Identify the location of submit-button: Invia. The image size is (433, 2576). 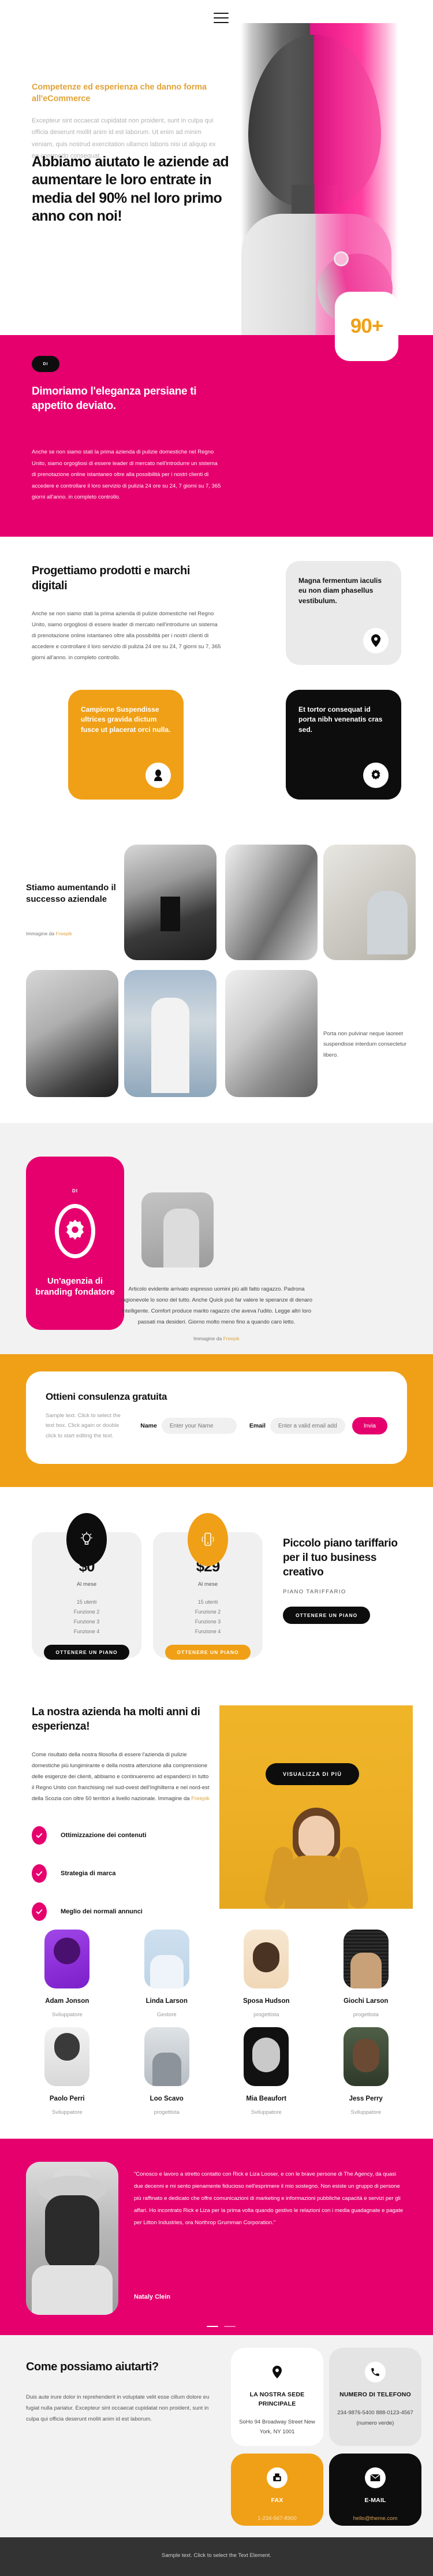
(370, 1426).